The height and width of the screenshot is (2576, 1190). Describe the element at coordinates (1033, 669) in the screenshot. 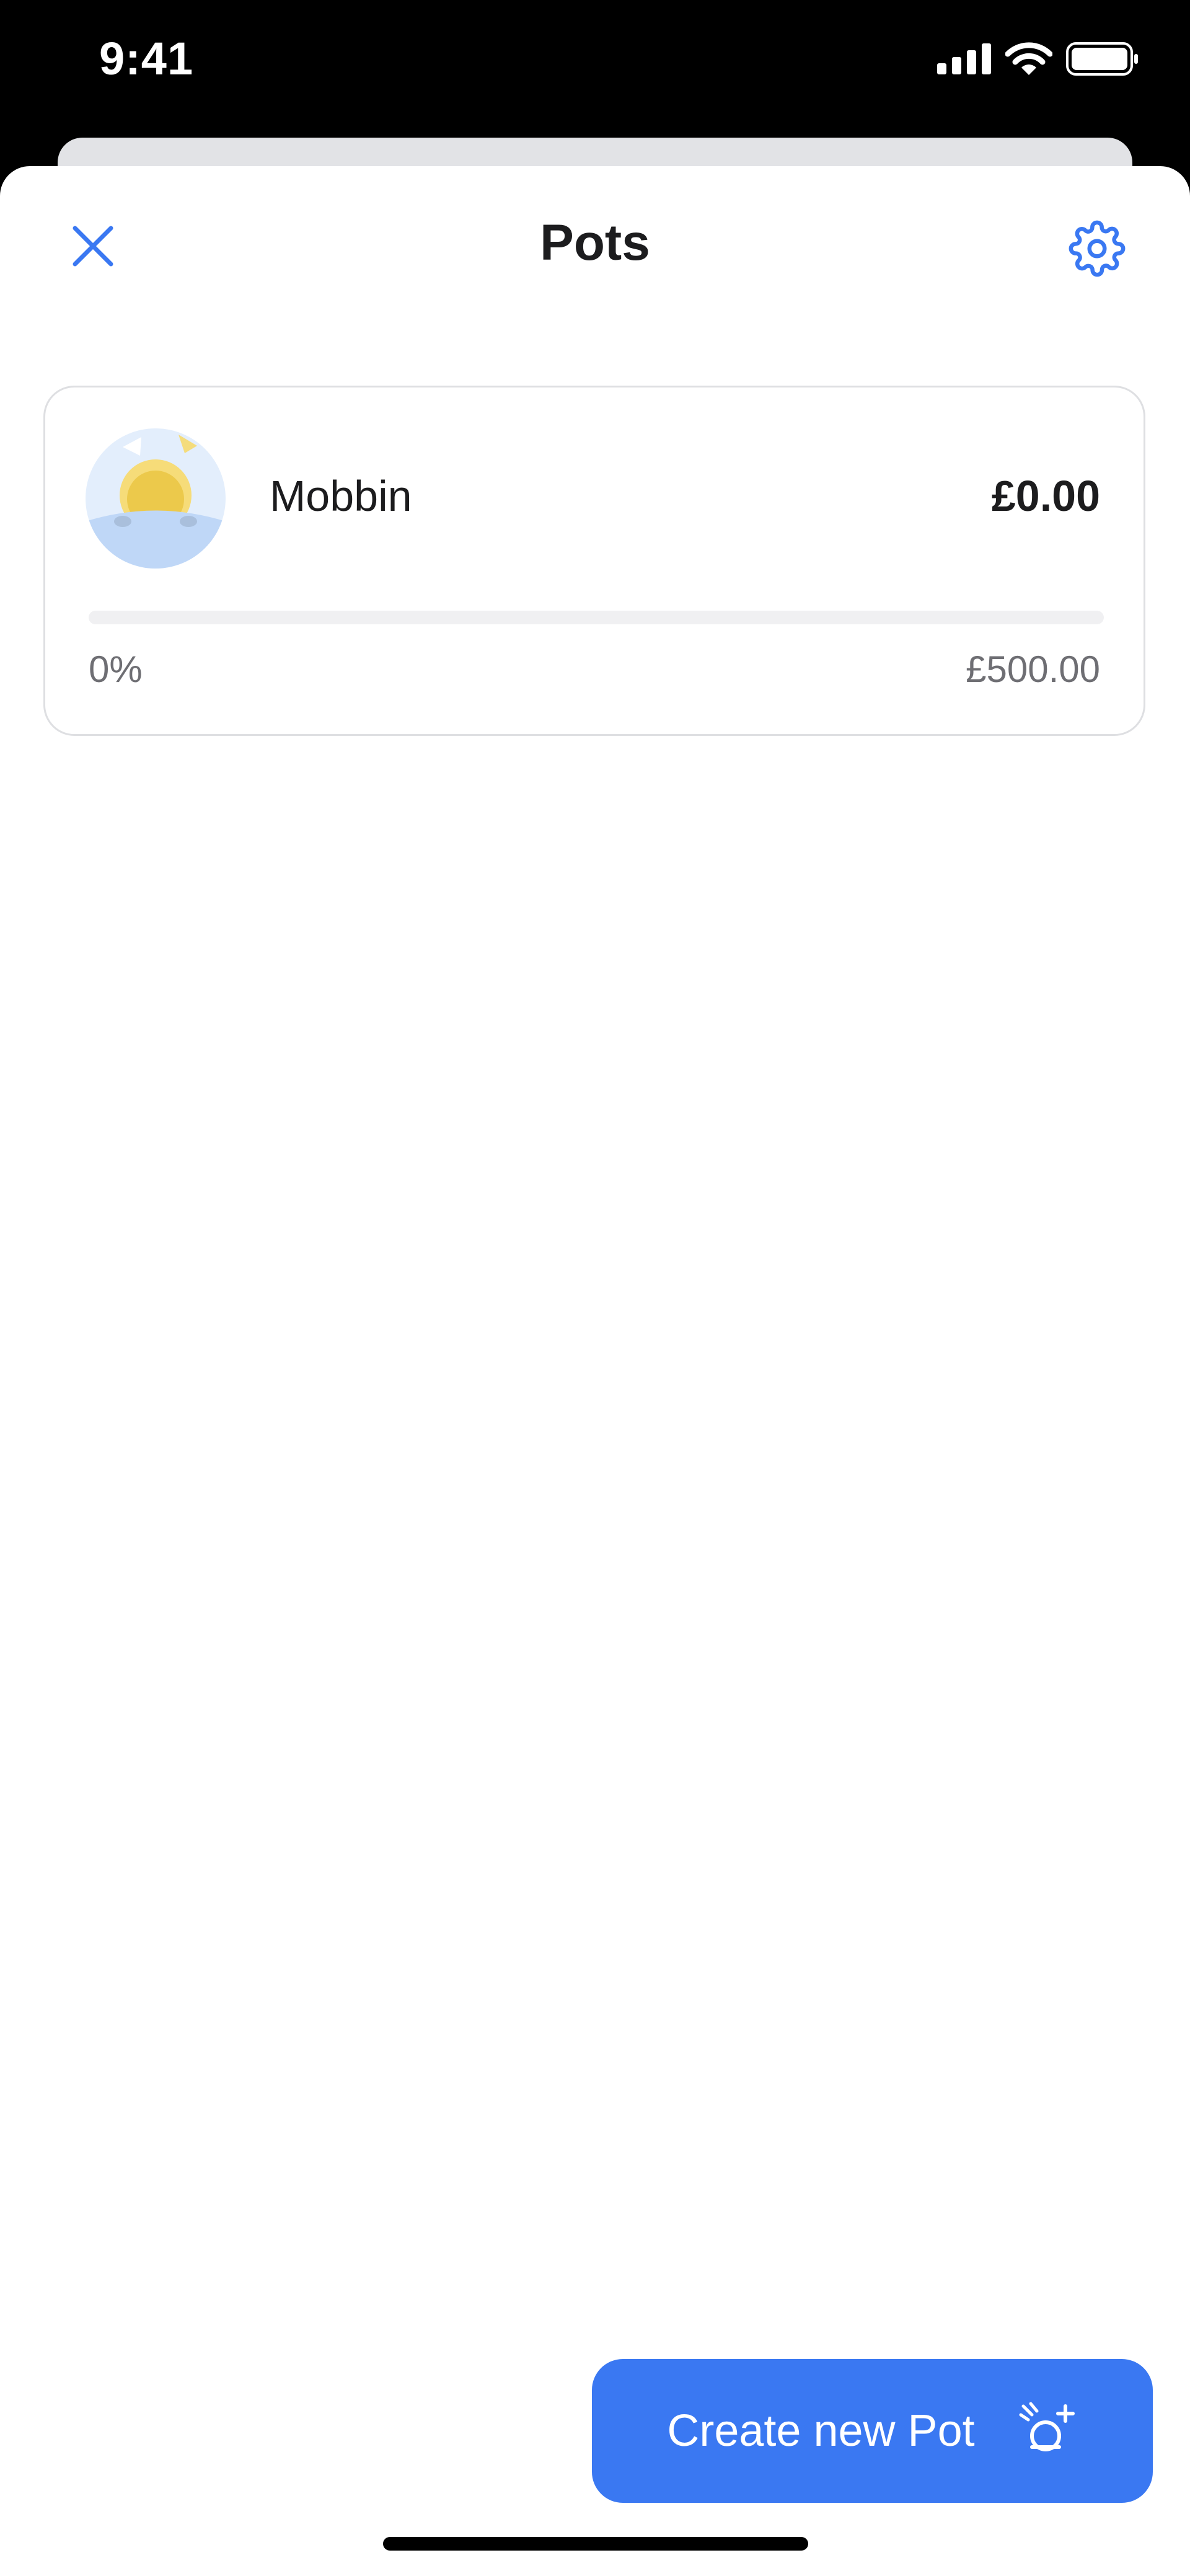

I see `pot-goal-amount: £500.00` at that location.